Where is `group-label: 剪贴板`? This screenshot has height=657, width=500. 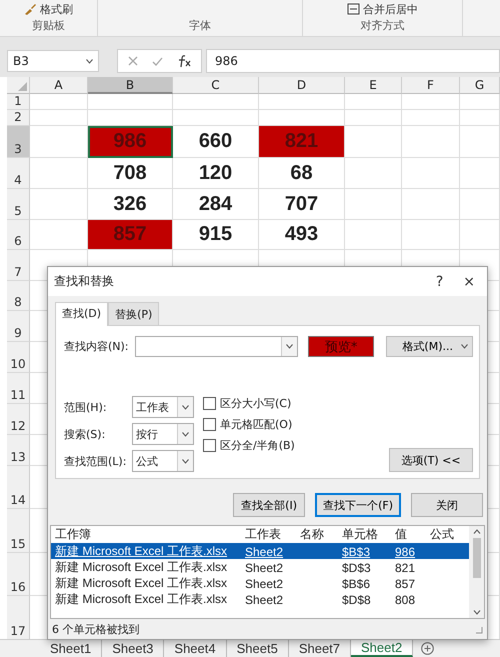 group-label: 剪贴板 is located at coordinates (48, 25).